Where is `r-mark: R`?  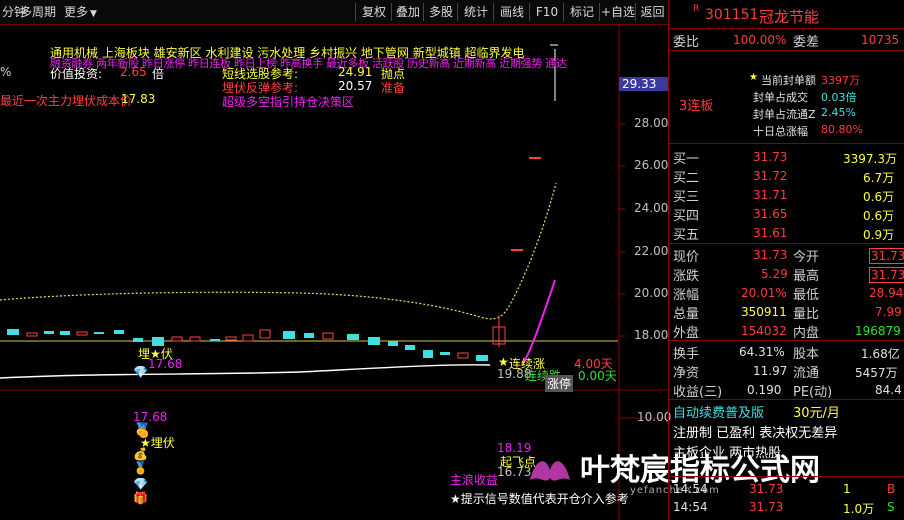 r-mark: R is located at coordinates (696, 9).